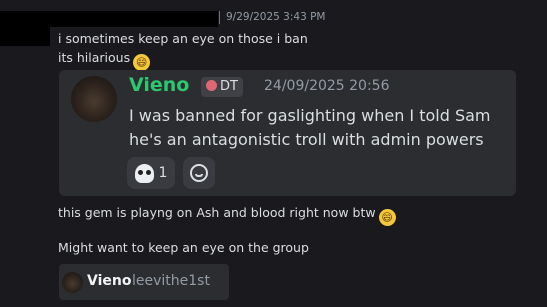  I want to click on message-line: its hilarious 😄, so click(104, 60).